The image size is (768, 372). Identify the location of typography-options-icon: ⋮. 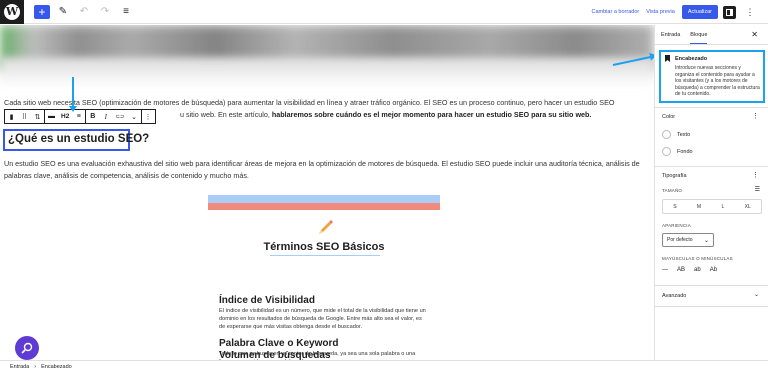
(755, 175).